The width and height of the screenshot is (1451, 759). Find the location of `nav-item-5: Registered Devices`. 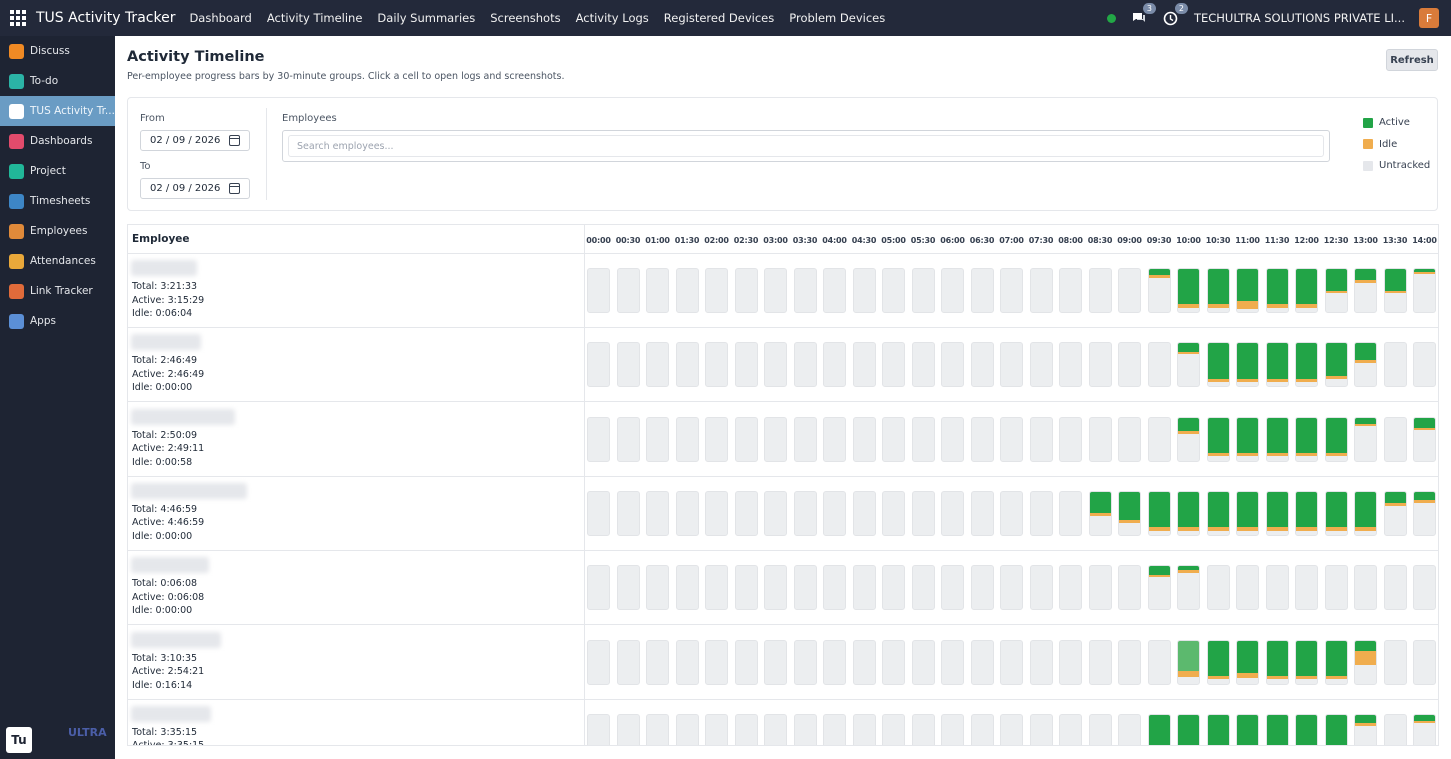

nav-item-5: Registered Devices is located at coordinates (719, 18).